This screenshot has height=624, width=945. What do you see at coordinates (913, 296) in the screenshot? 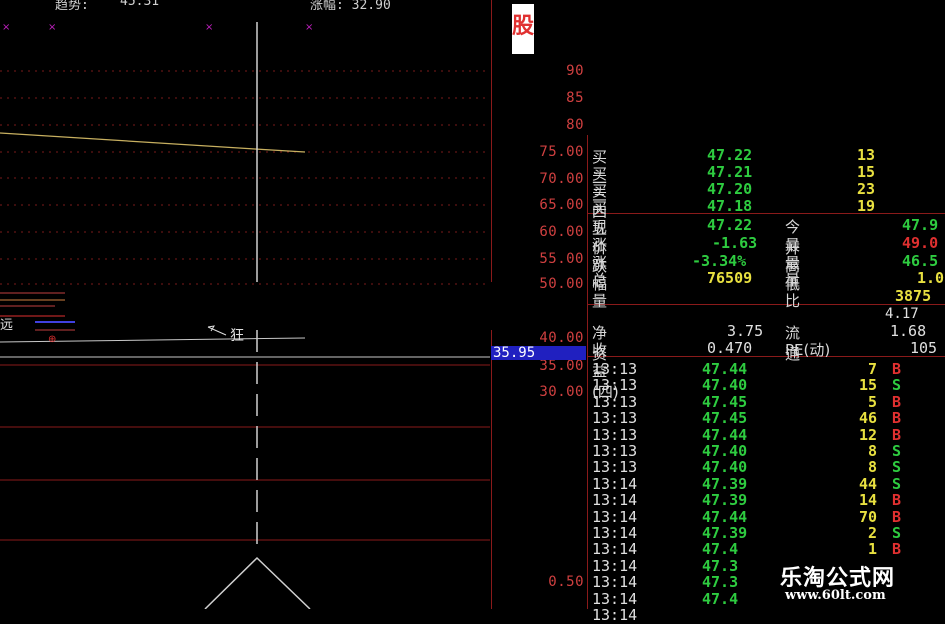
I see `extra-value: 3875` at bounding box center [913, 296].